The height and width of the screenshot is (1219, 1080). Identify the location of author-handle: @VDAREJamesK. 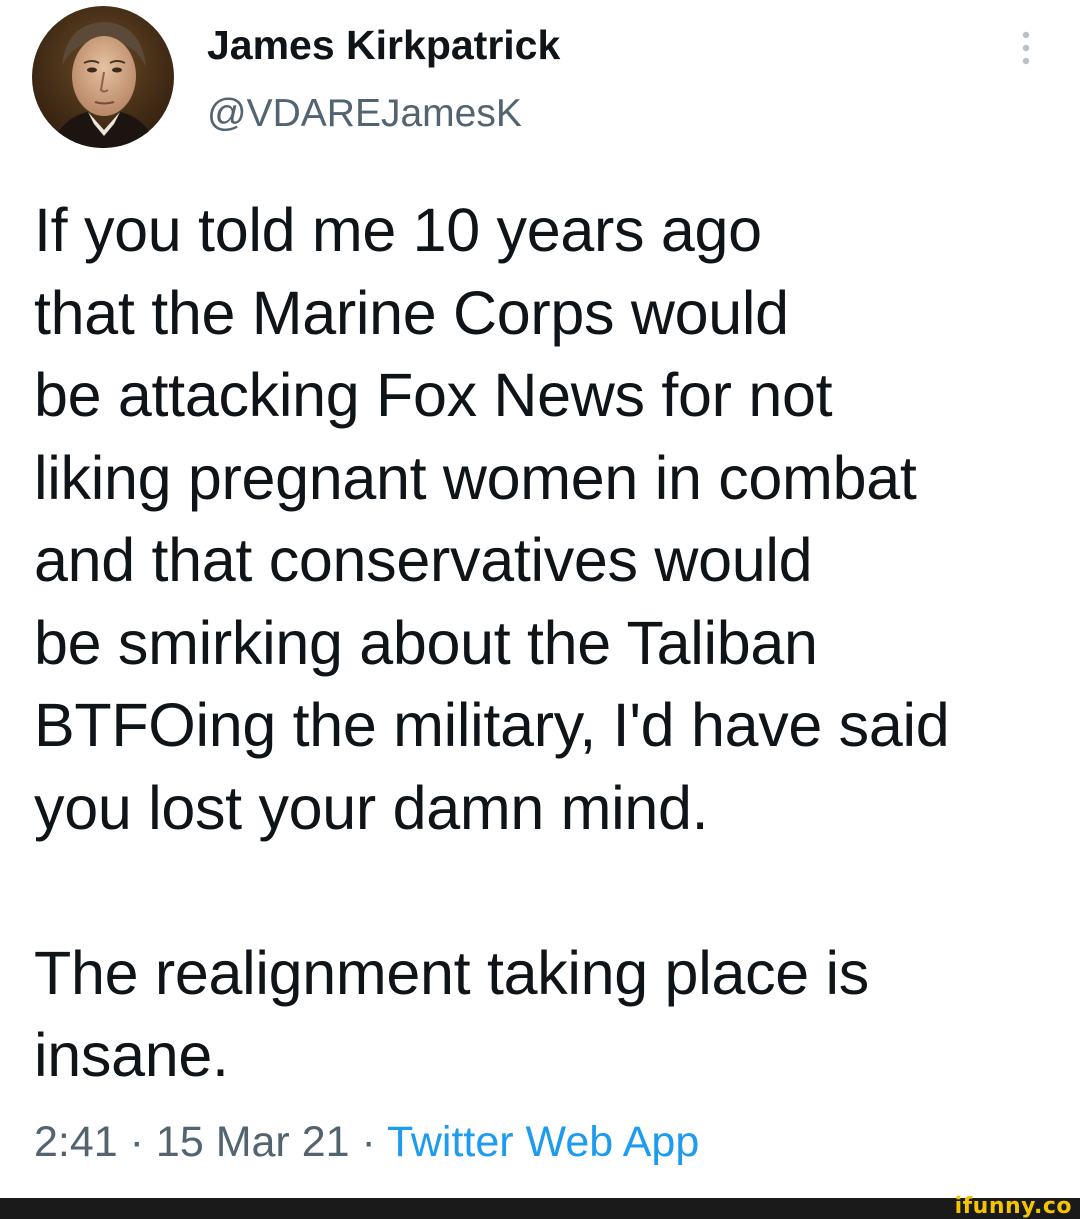
(364, 114).